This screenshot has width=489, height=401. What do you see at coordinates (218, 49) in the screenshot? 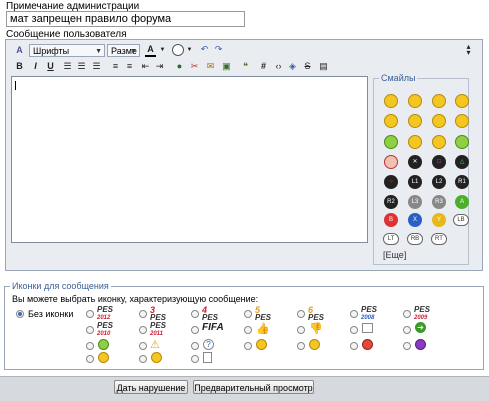
I see `redo-icon: ↷` at bounding box center [218, 49].